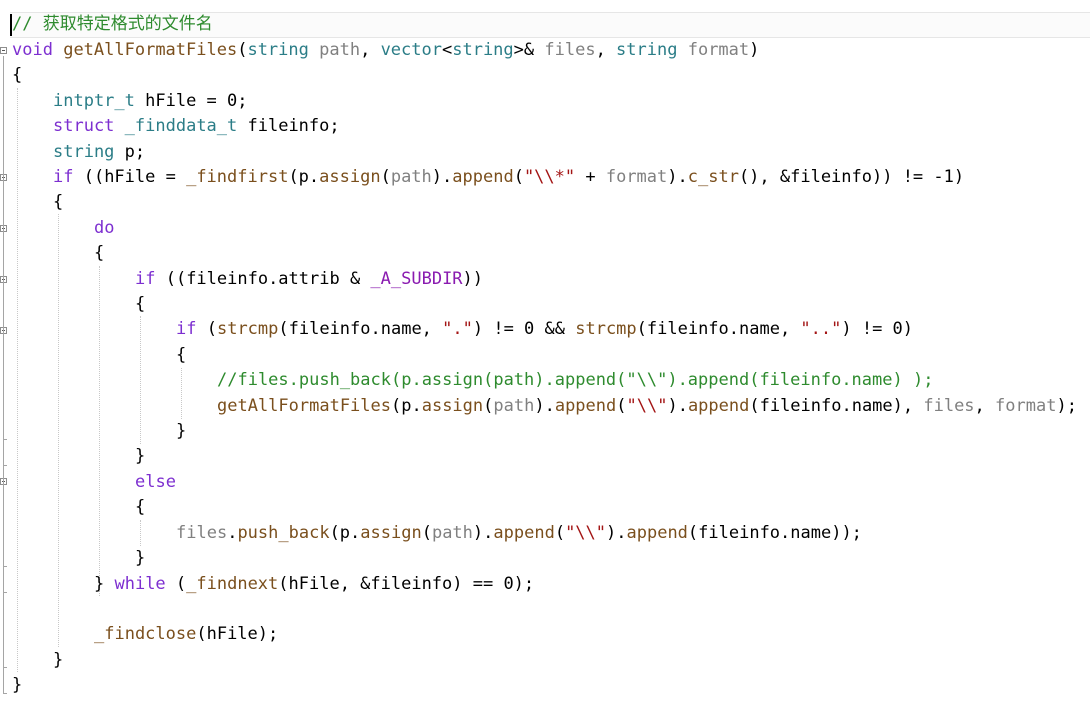 This screenshot has width=1090, height=702. Describe the element at coordinates (104, 228) in the screenshot. I see `code-line: do` at that location.